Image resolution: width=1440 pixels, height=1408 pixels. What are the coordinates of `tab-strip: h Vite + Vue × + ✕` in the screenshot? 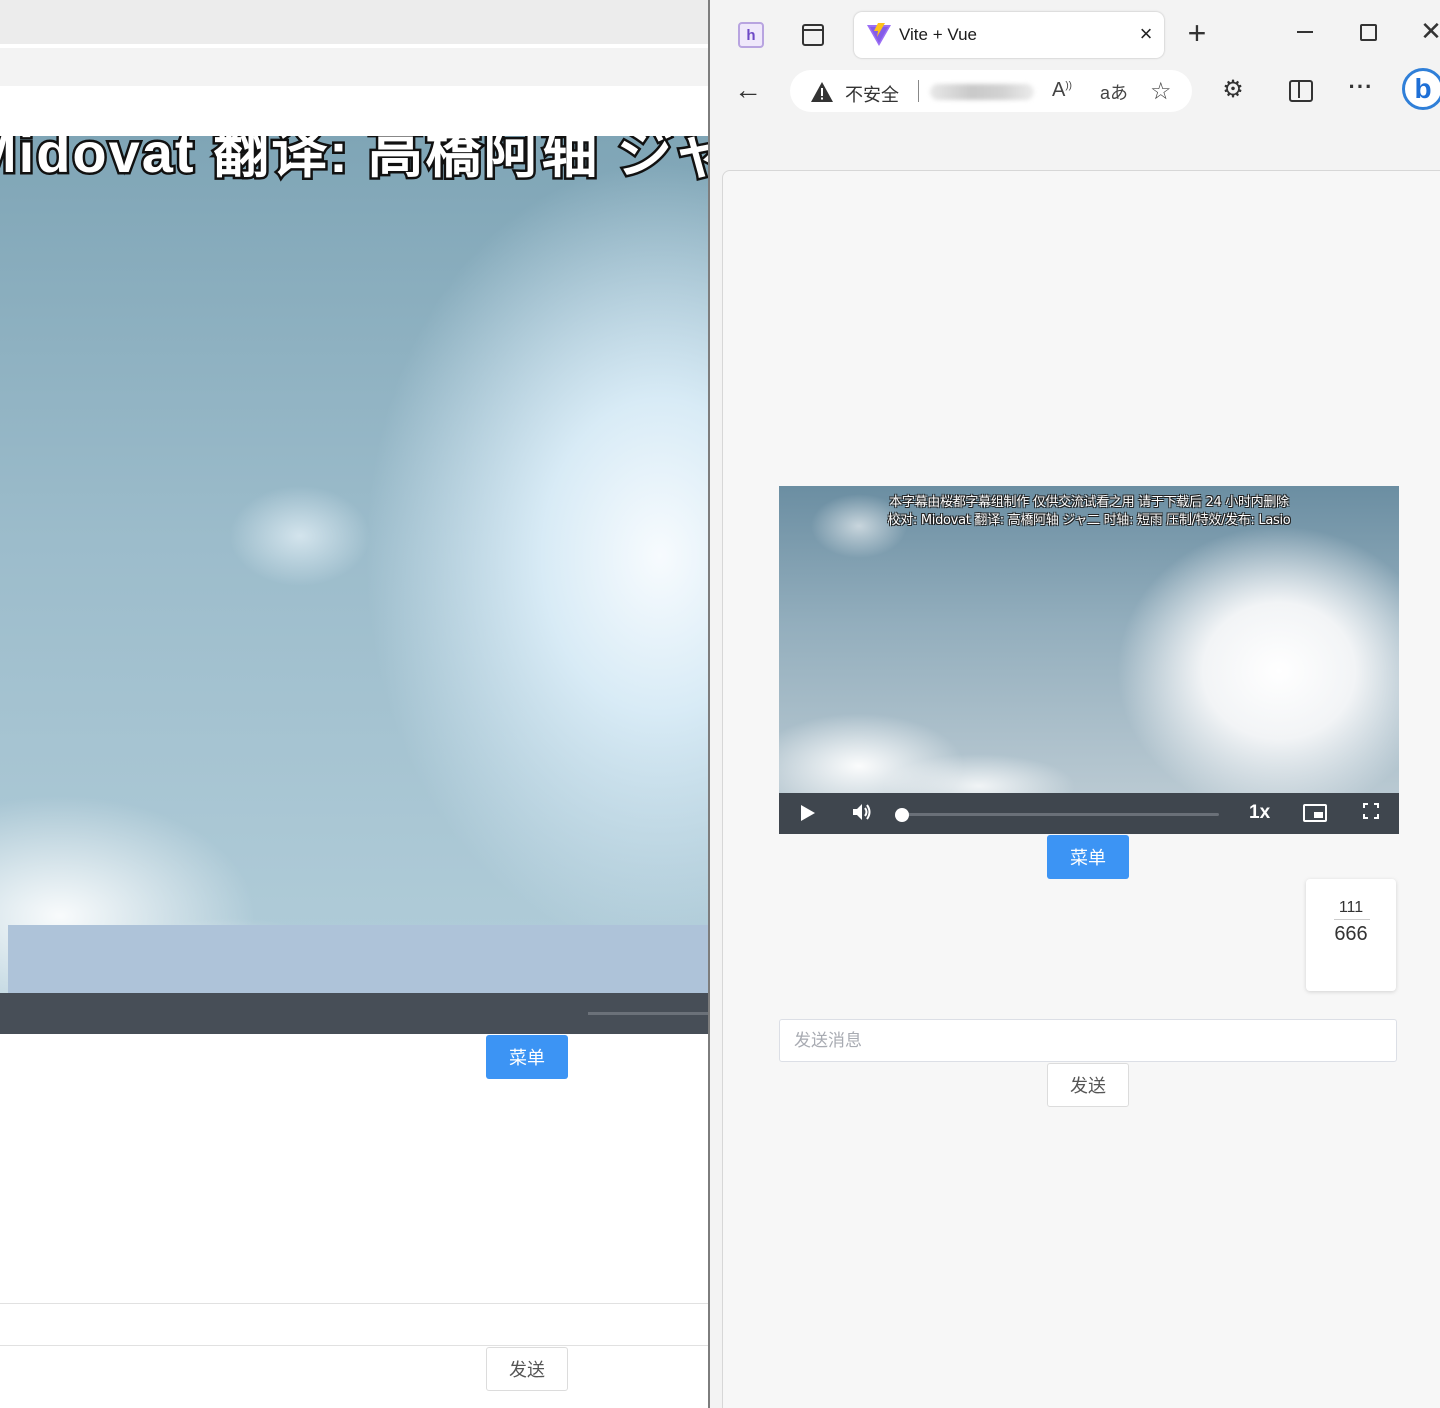 It's located at (1075, 32).